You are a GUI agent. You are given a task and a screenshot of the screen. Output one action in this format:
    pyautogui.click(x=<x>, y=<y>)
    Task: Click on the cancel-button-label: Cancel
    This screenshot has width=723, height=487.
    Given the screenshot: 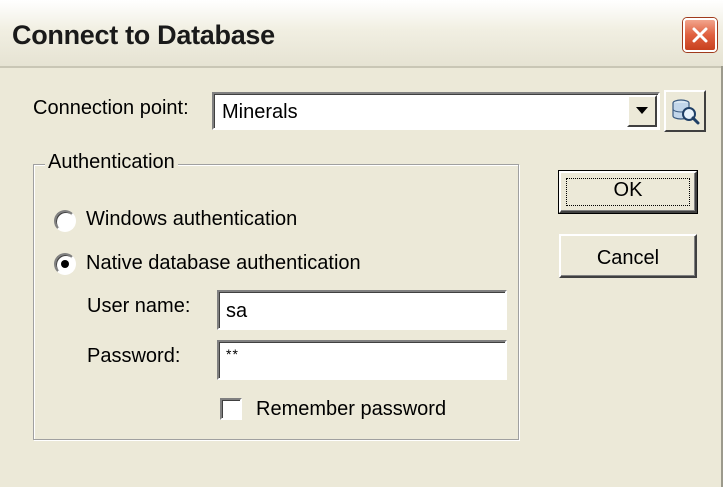 What is the action you would take?
    pyautogui.click(x=628, y=258)
    